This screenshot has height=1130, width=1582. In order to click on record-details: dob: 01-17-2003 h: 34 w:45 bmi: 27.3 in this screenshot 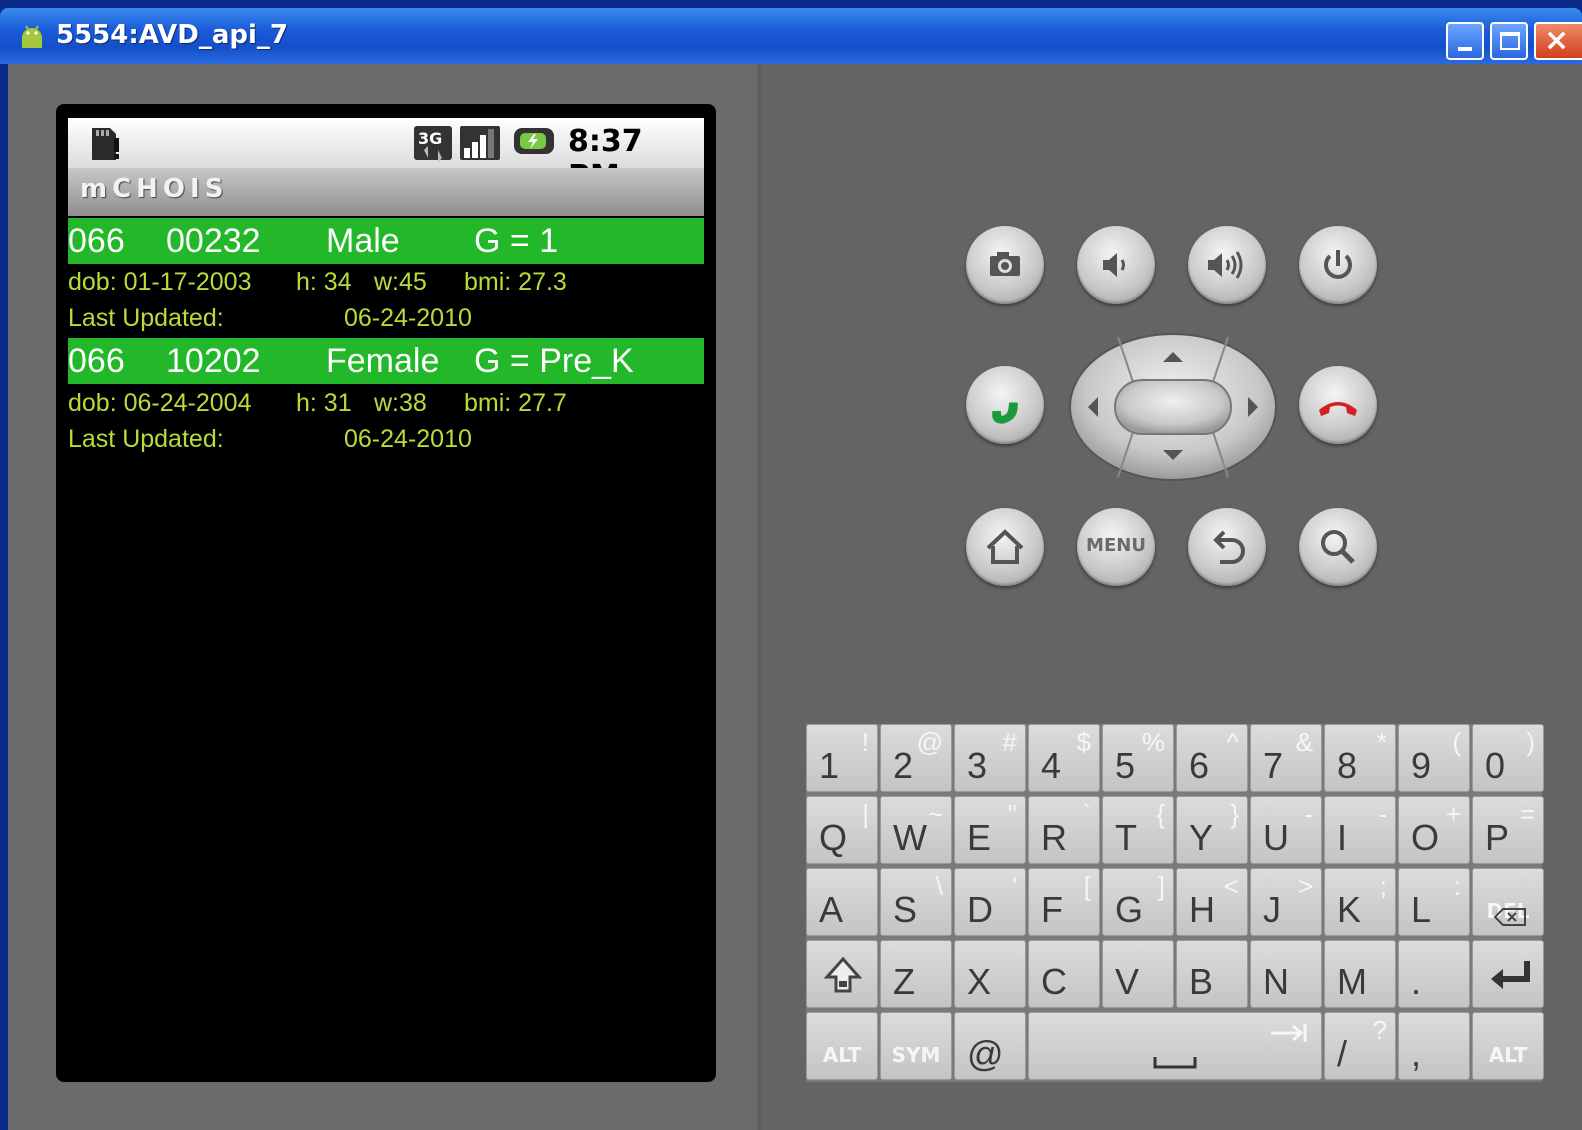, I will do `click(386, 283)`.